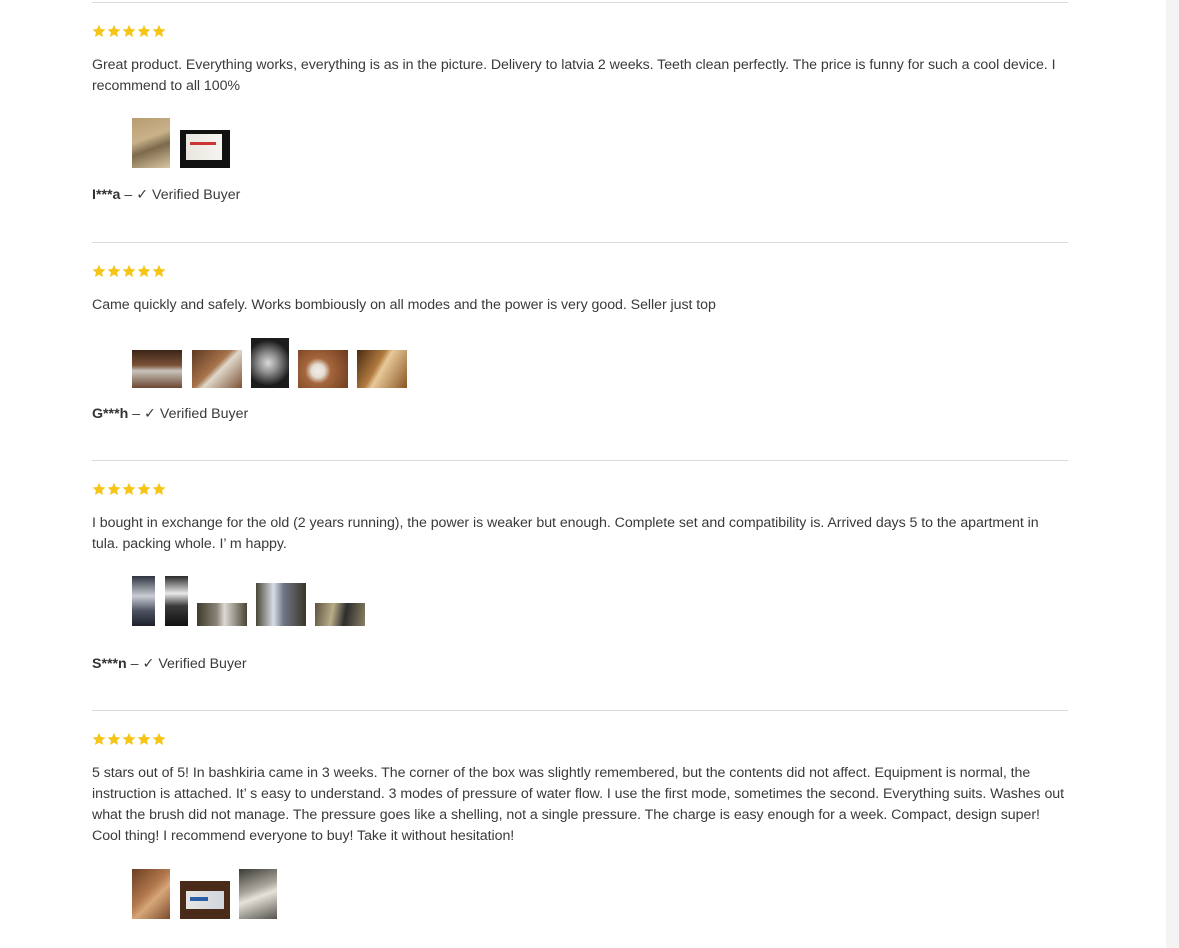 The width and height of the screenshot is (1179, 948). Describe the element at coordinates (580, 414) in the screenshot. I see `review-author: G***h – ✓ Verified Buyer` at that location.